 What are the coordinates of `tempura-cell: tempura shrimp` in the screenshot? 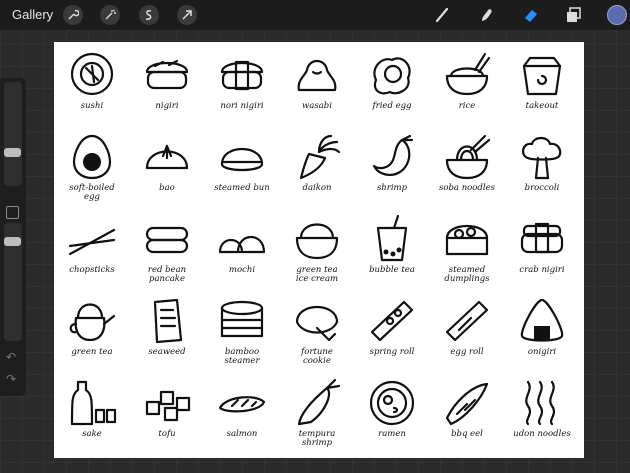 It's located at (317, 418).